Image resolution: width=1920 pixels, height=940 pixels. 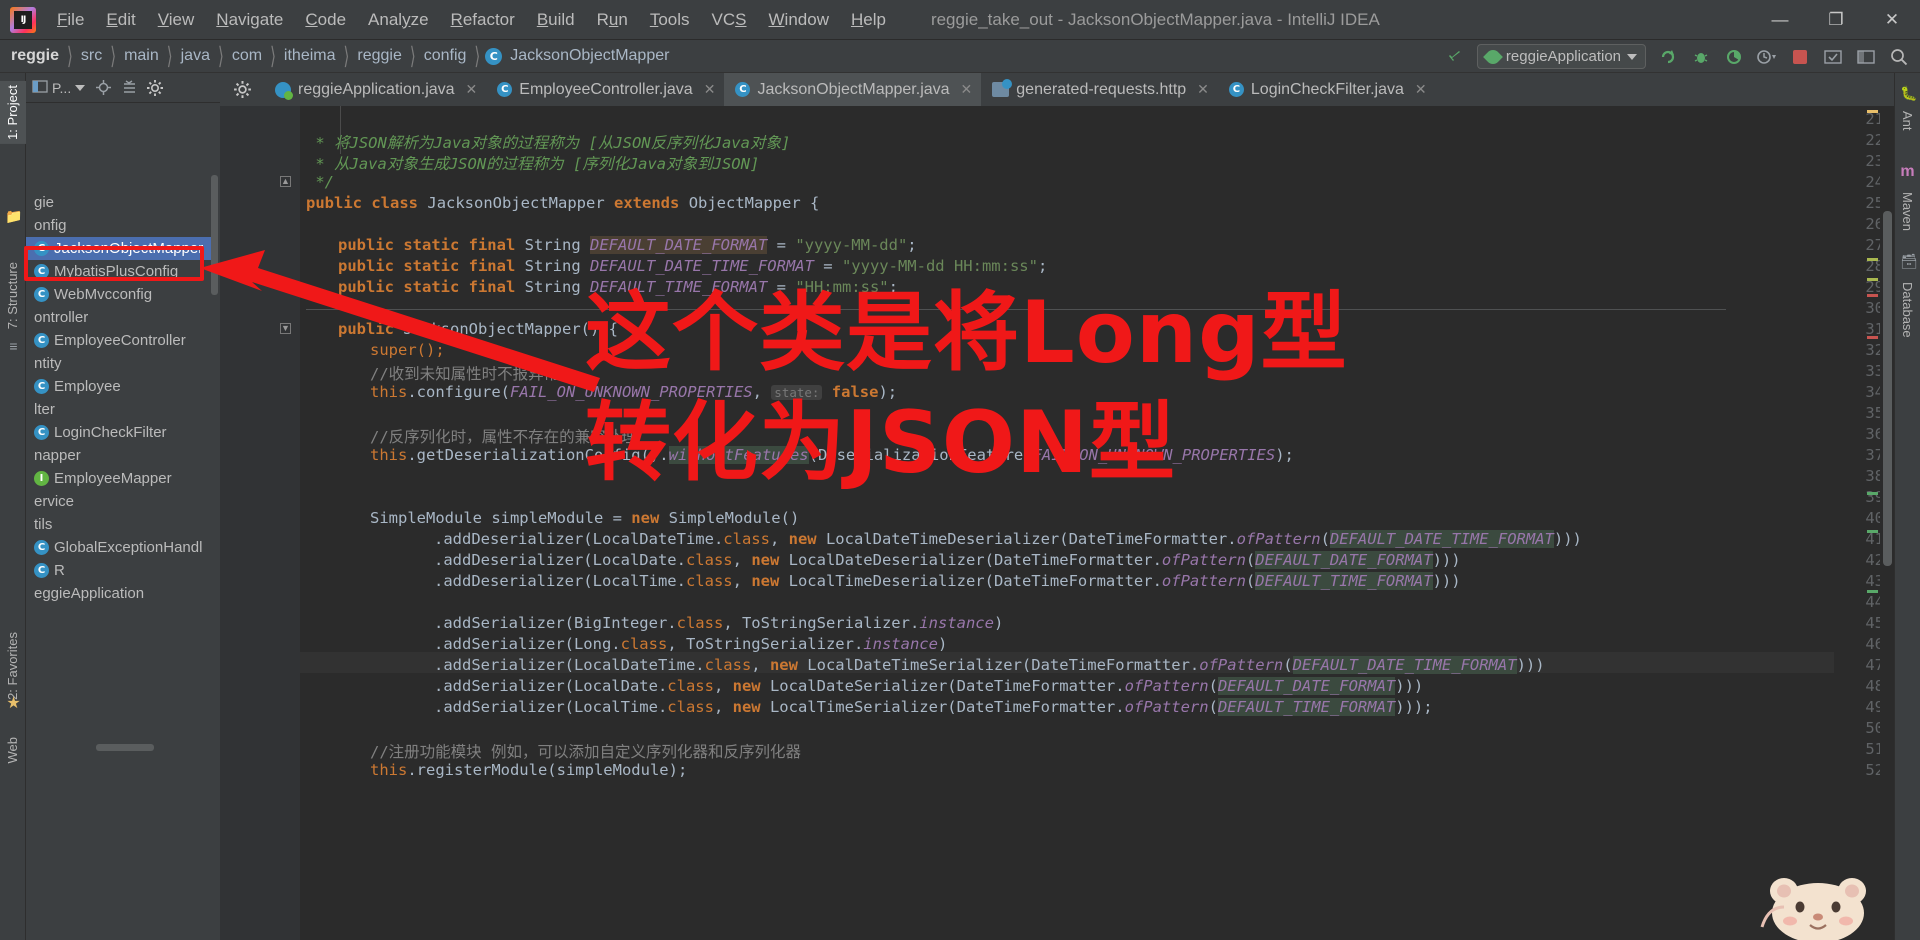 What do you see at coordinates (1907, 121) in the screenshot?
I see `sidebar-item-ant: Ant` at bounding box center [1907, 121].